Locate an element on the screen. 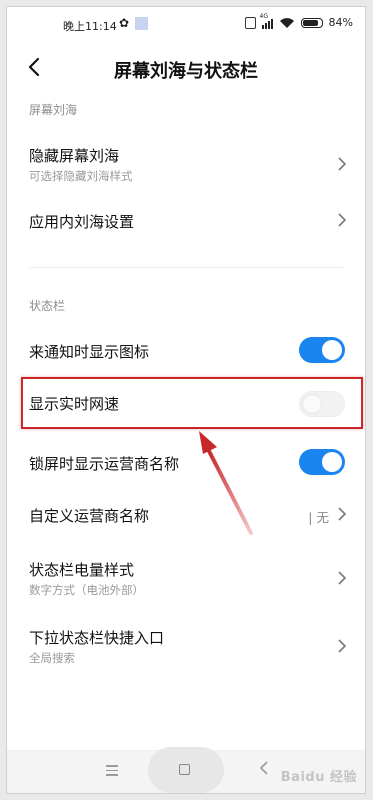 This screenshot has height=800, width=373. status-bar: 晚上11:14 ✿ 4G 84% is located at coordinates (186, 25).